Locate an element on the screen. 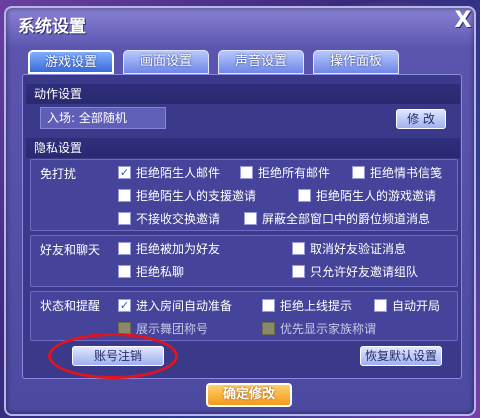 This screenshot has width=480, height=418. privacy-settings-header: 隐私设置 is located at coordinates (243, 148).